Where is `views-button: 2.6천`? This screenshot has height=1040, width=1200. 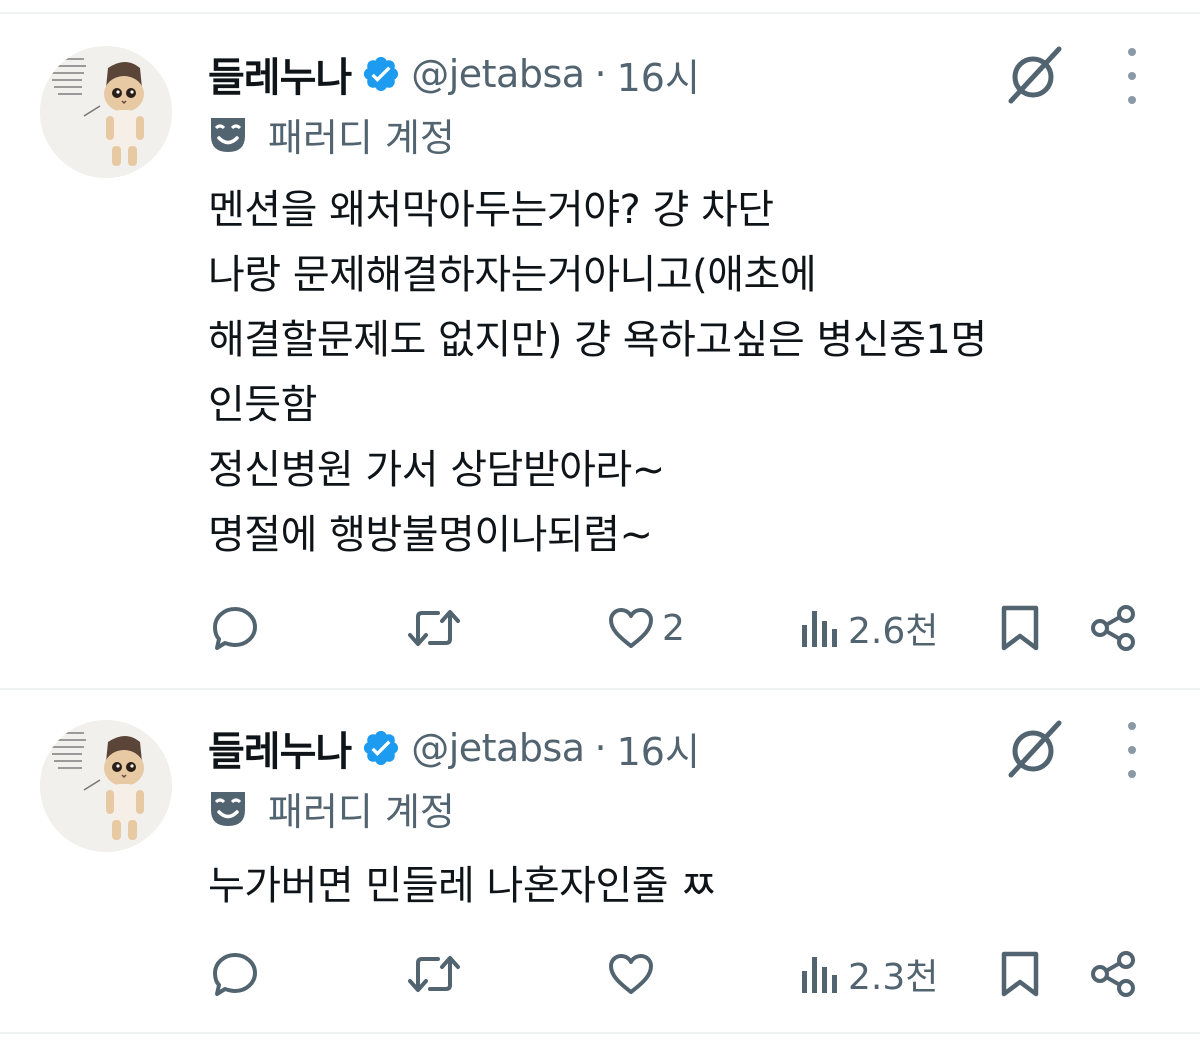 views-button: 2.6천 is located at coordinates (868, 628).